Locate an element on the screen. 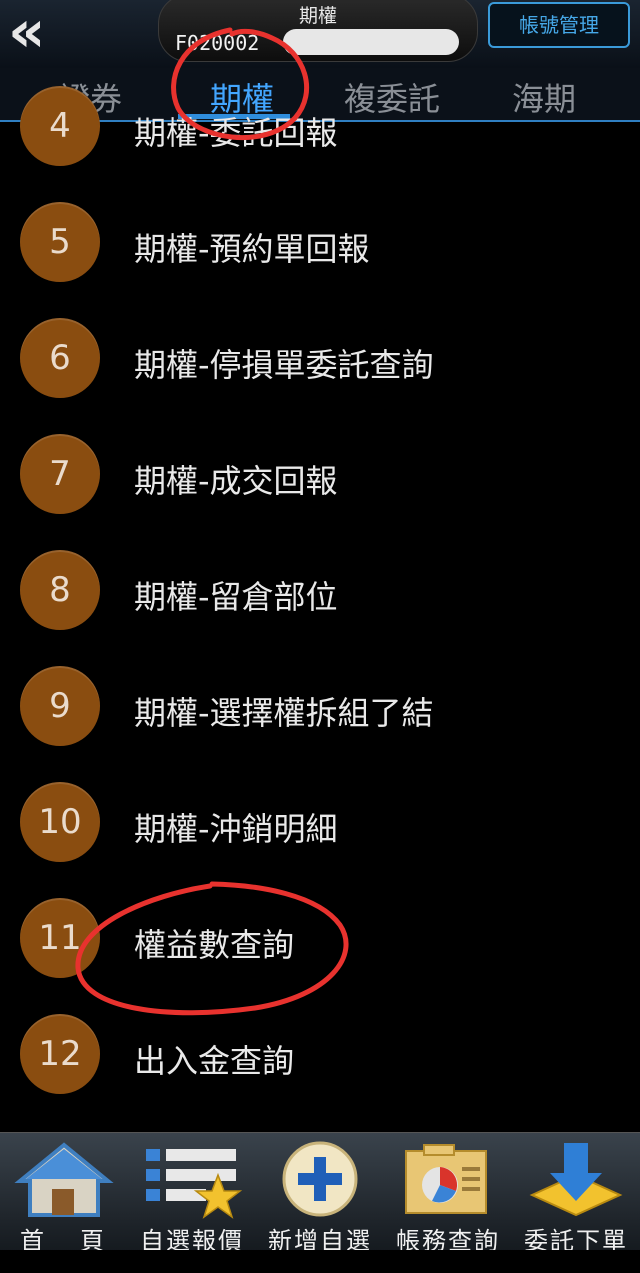 This screenshot has width=640, height=1273. redaction-mark is located at coordinates (371, 42).